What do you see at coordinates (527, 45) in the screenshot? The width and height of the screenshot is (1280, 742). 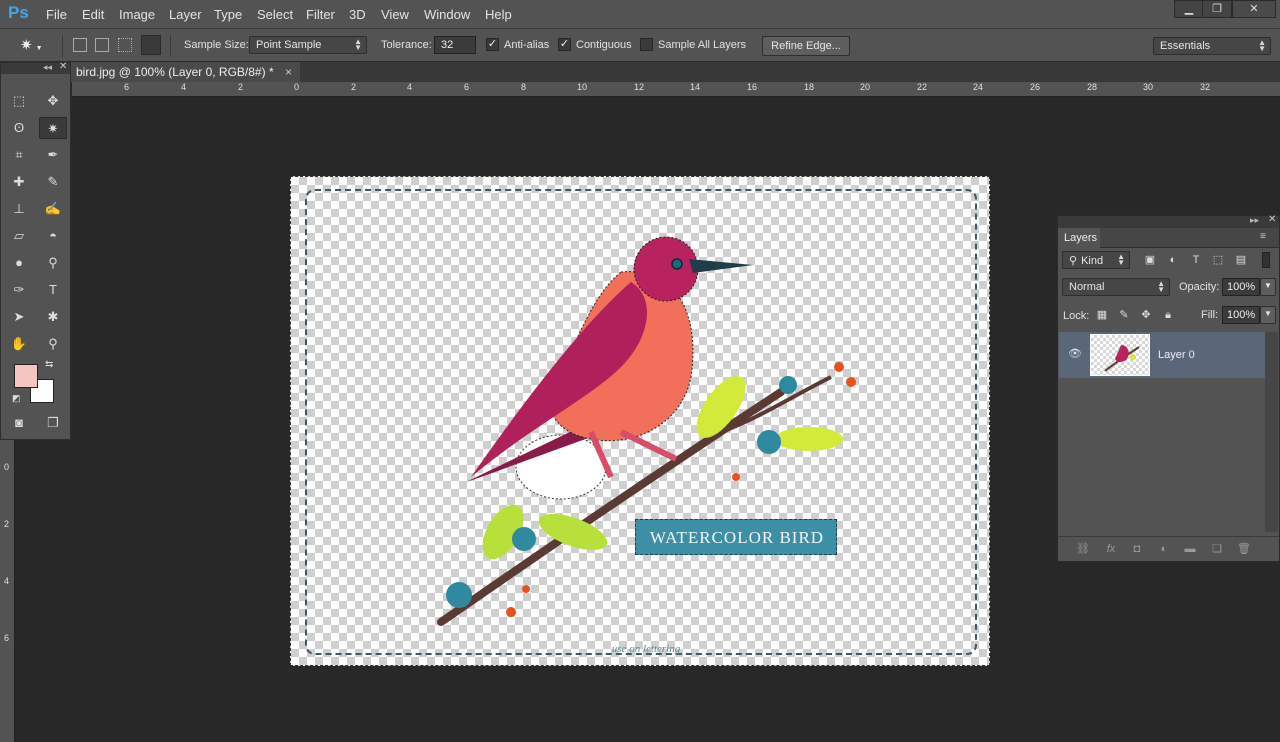 I see `anti-alias-label: Anti-alias` at bounding box center [527, 45].